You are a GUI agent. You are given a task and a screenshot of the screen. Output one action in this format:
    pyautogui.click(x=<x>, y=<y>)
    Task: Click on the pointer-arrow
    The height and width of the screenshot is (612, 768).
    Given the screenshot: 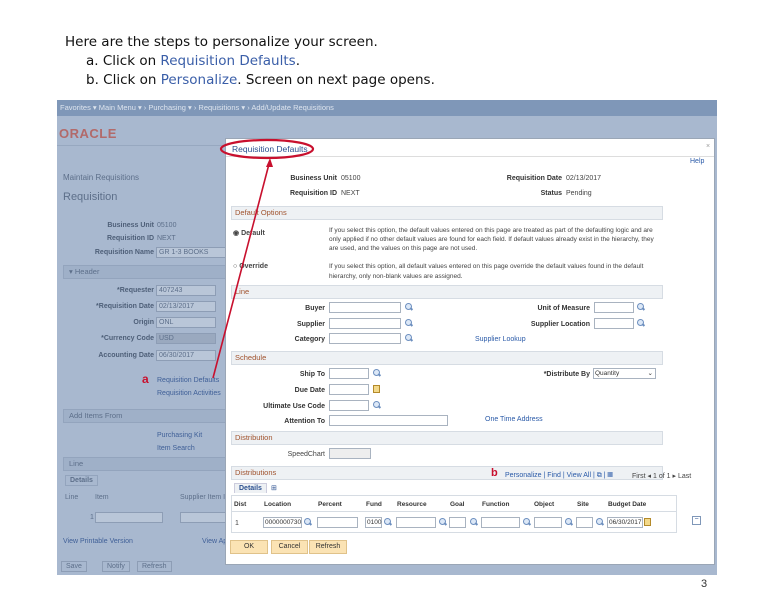 What is the action you would take?
    pyautogui.click(x=241, y=271)
    